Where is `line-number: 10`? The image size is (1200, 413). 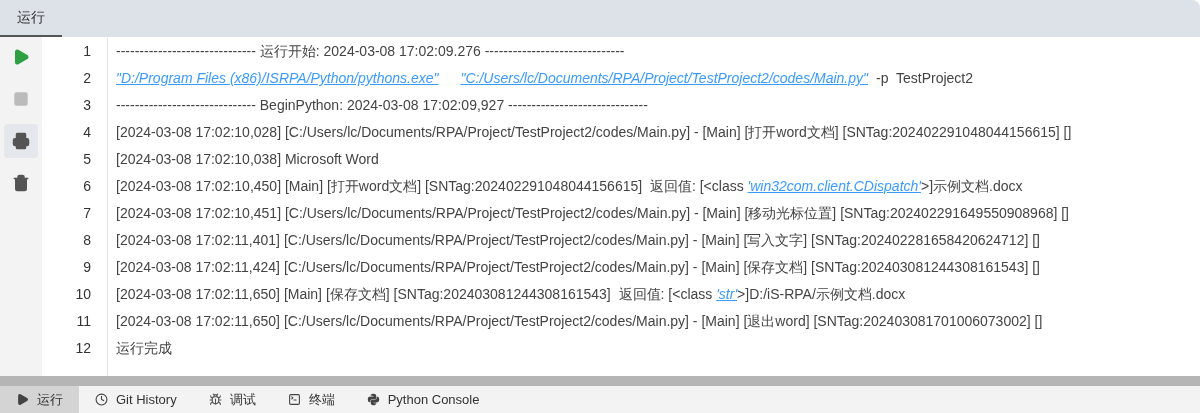 line-number: 10 is located at coordinates (82, 294).